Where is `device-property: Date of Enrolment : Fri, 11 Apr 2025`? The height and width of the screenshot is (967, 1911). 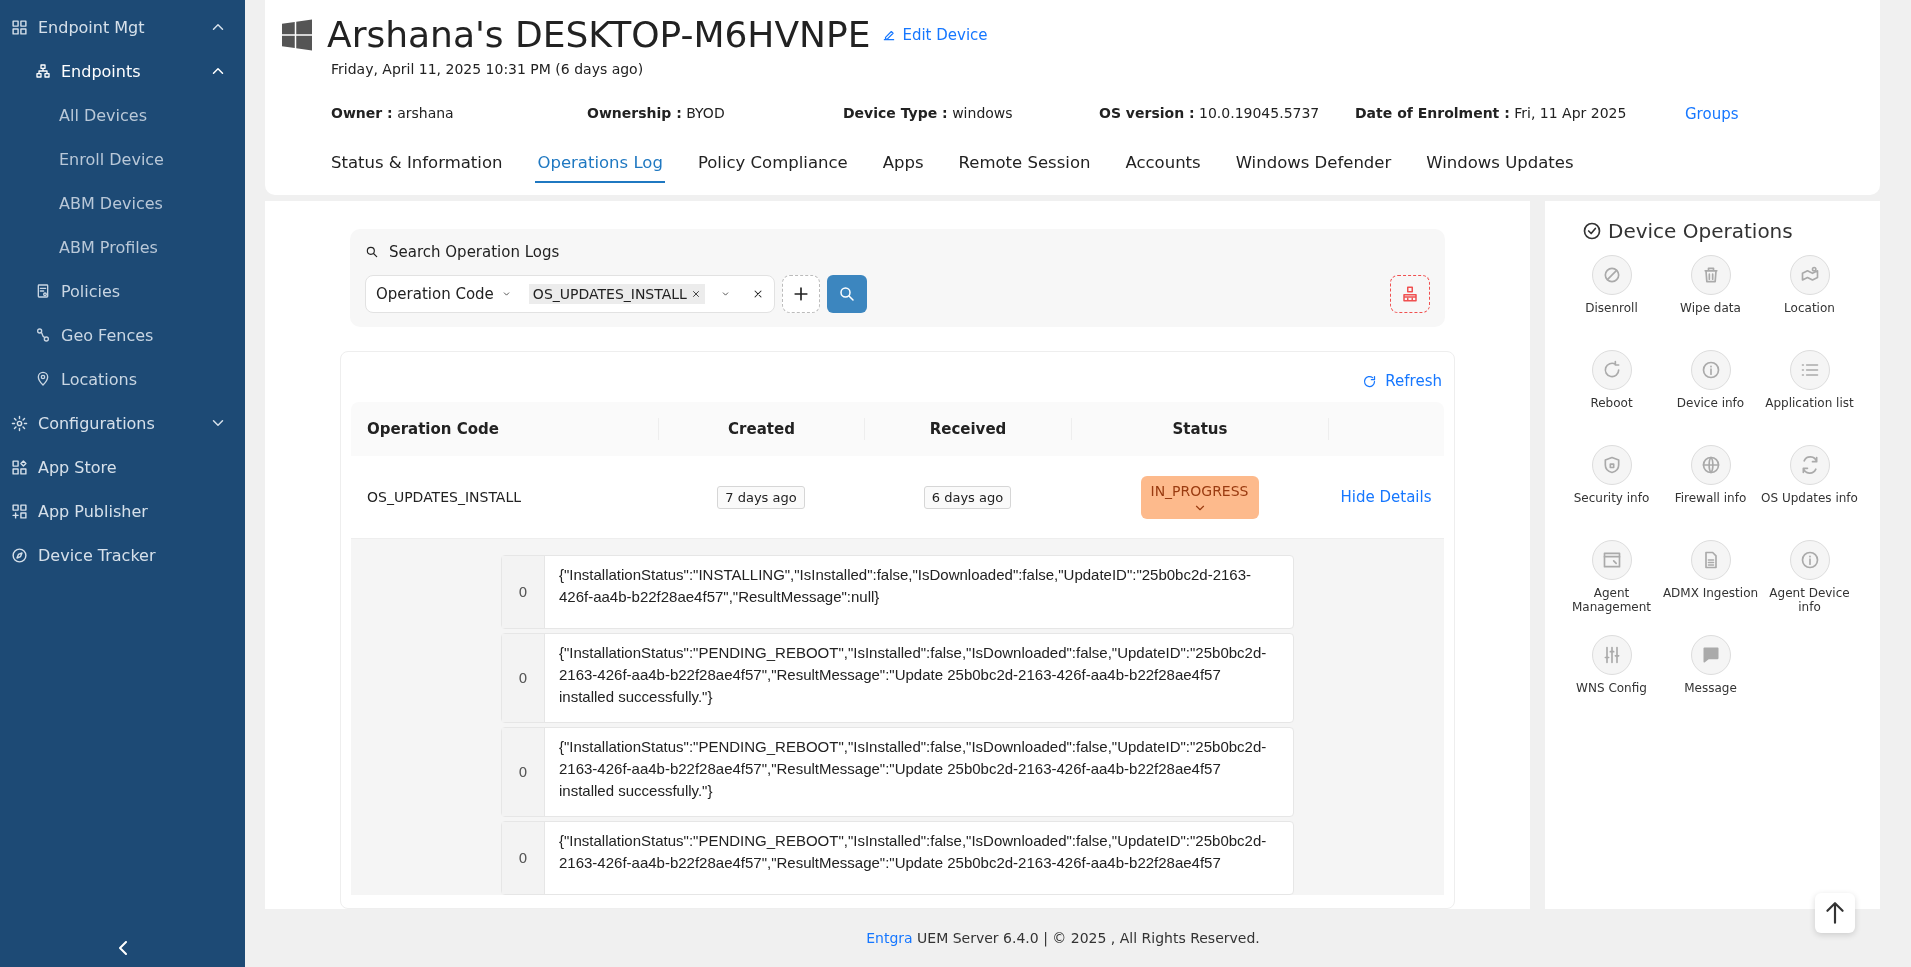
device-property: Date of Enrolment : Fri, 11 Apr 2025 is located at coordinates (1491, 114).